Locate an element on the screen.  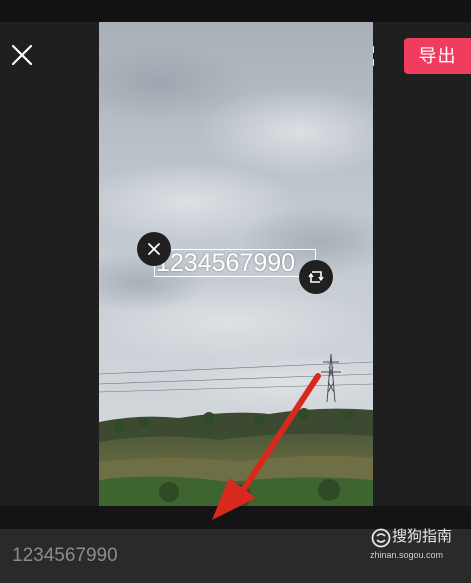
text-input is located at coordinates (162, 556).